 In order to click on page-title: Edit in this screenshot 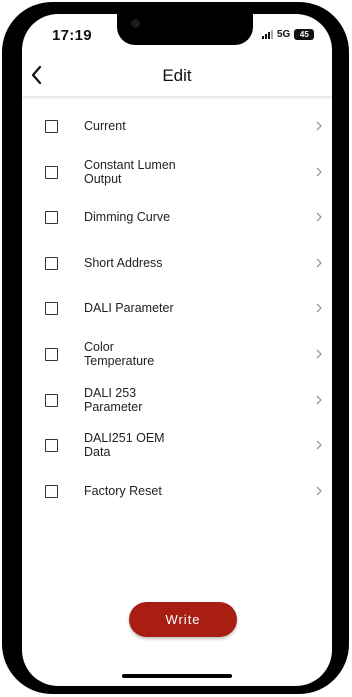, I will do `click(177, 75)`.